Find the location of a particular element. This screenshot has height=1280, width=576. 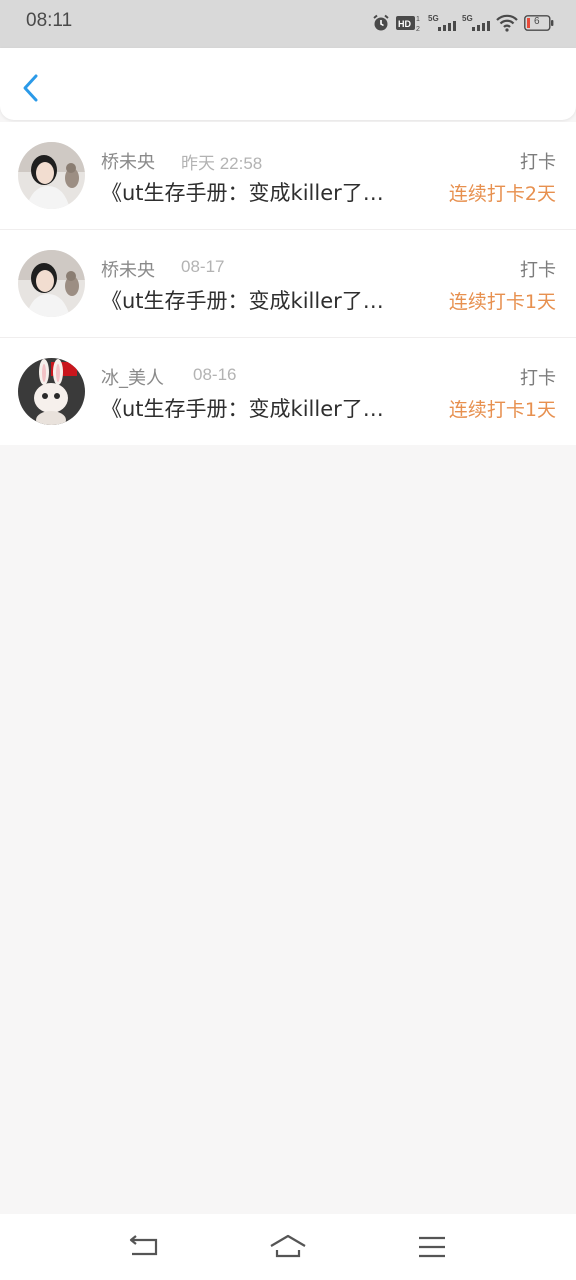

list-item: 桥未央 08-17 打卡 《ut生存手册：变成killer了… 连续打卡1天 is located at coordinates (288, 283).